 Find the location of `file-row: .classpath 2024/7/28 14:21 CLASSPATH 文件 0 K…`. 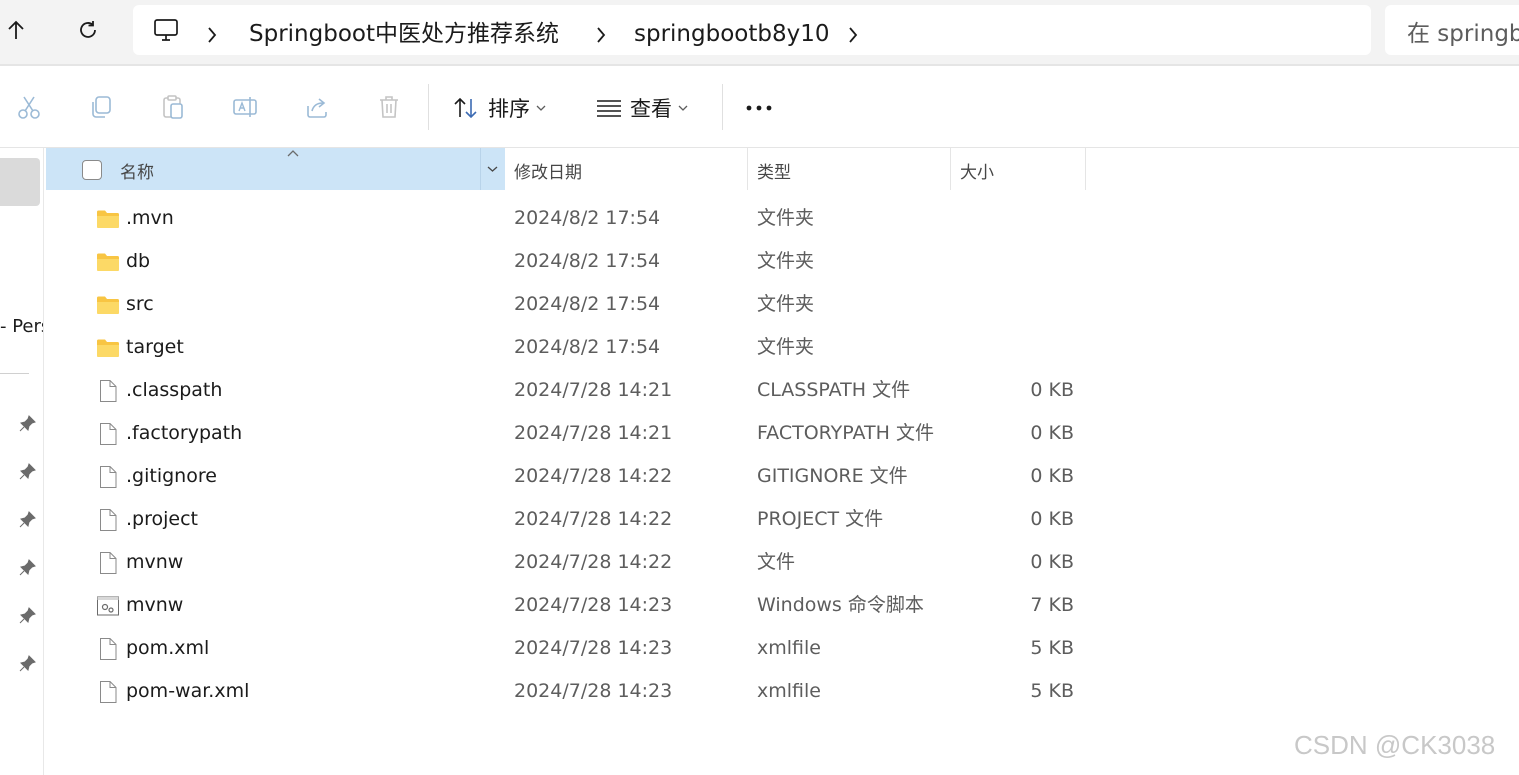

file-row: .classpath 2024/7/28 14:21 CLASSPATH 文件 0 K… is located at coordinates (566, 390).